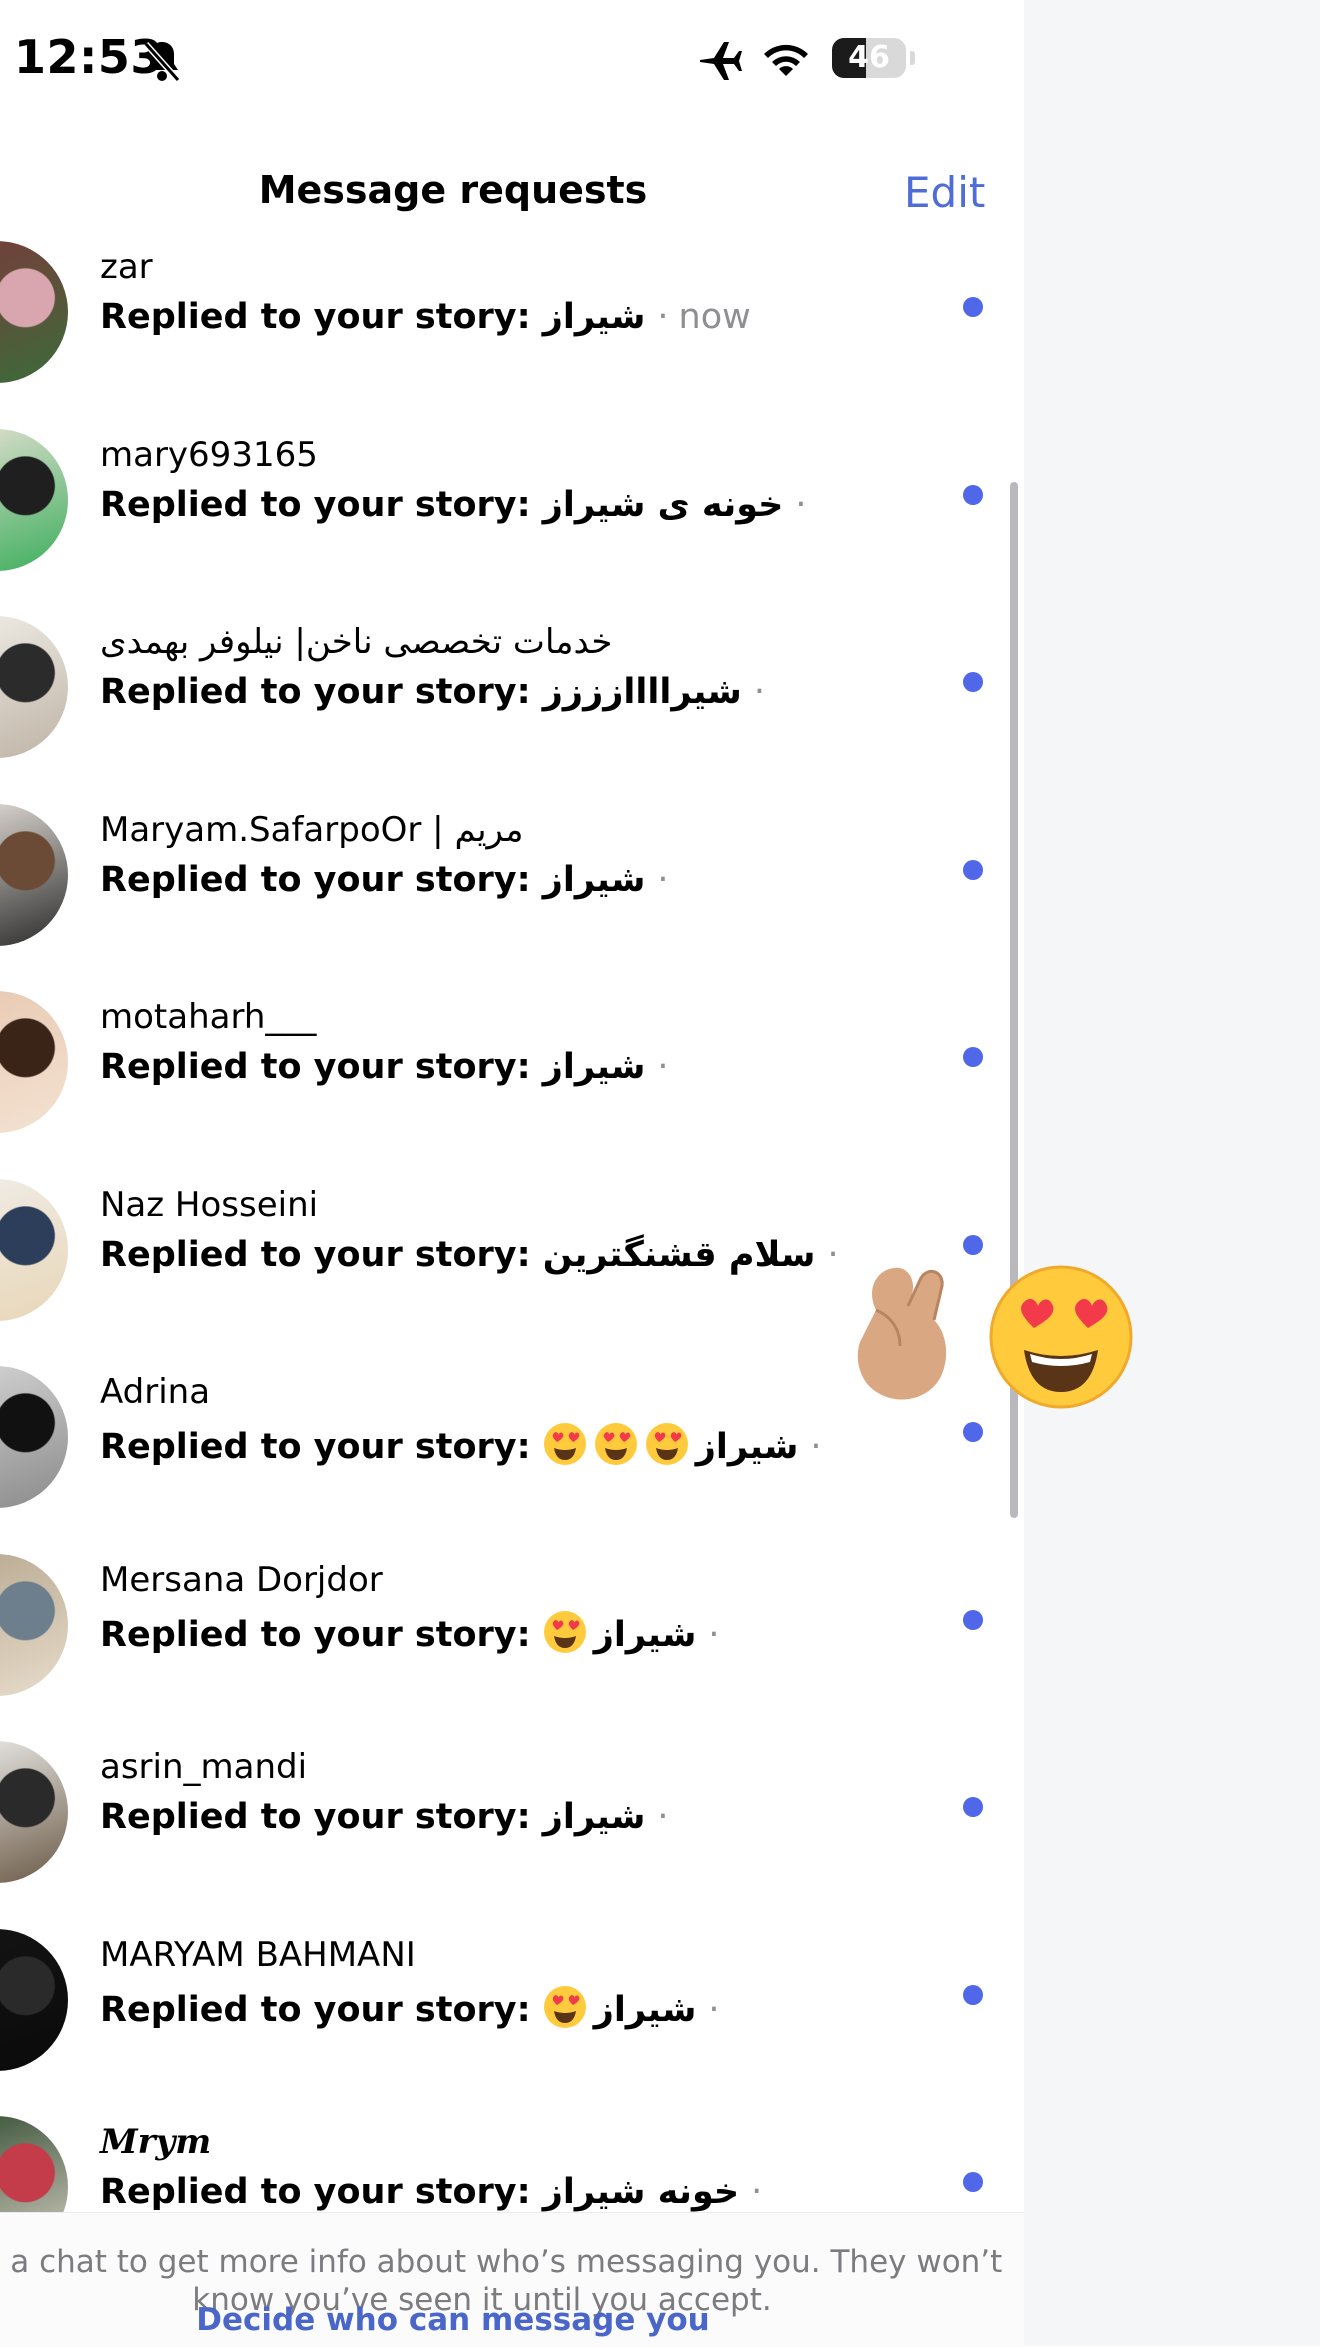 The height and width of the screenshot is (2347, 1320). Describe the element at coordinates (453, 2320) in the screenshot. I see `decide-who-can-message-link: Decide who can message you` at that location.